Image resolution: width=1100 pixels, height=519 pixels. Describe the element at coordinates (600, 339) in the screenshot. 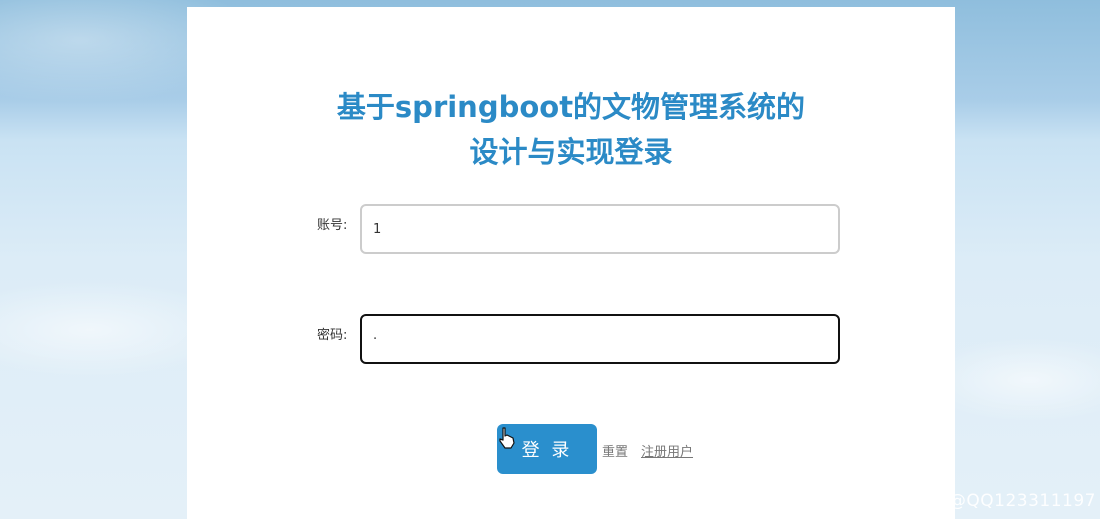

I see `password-input` at that location.